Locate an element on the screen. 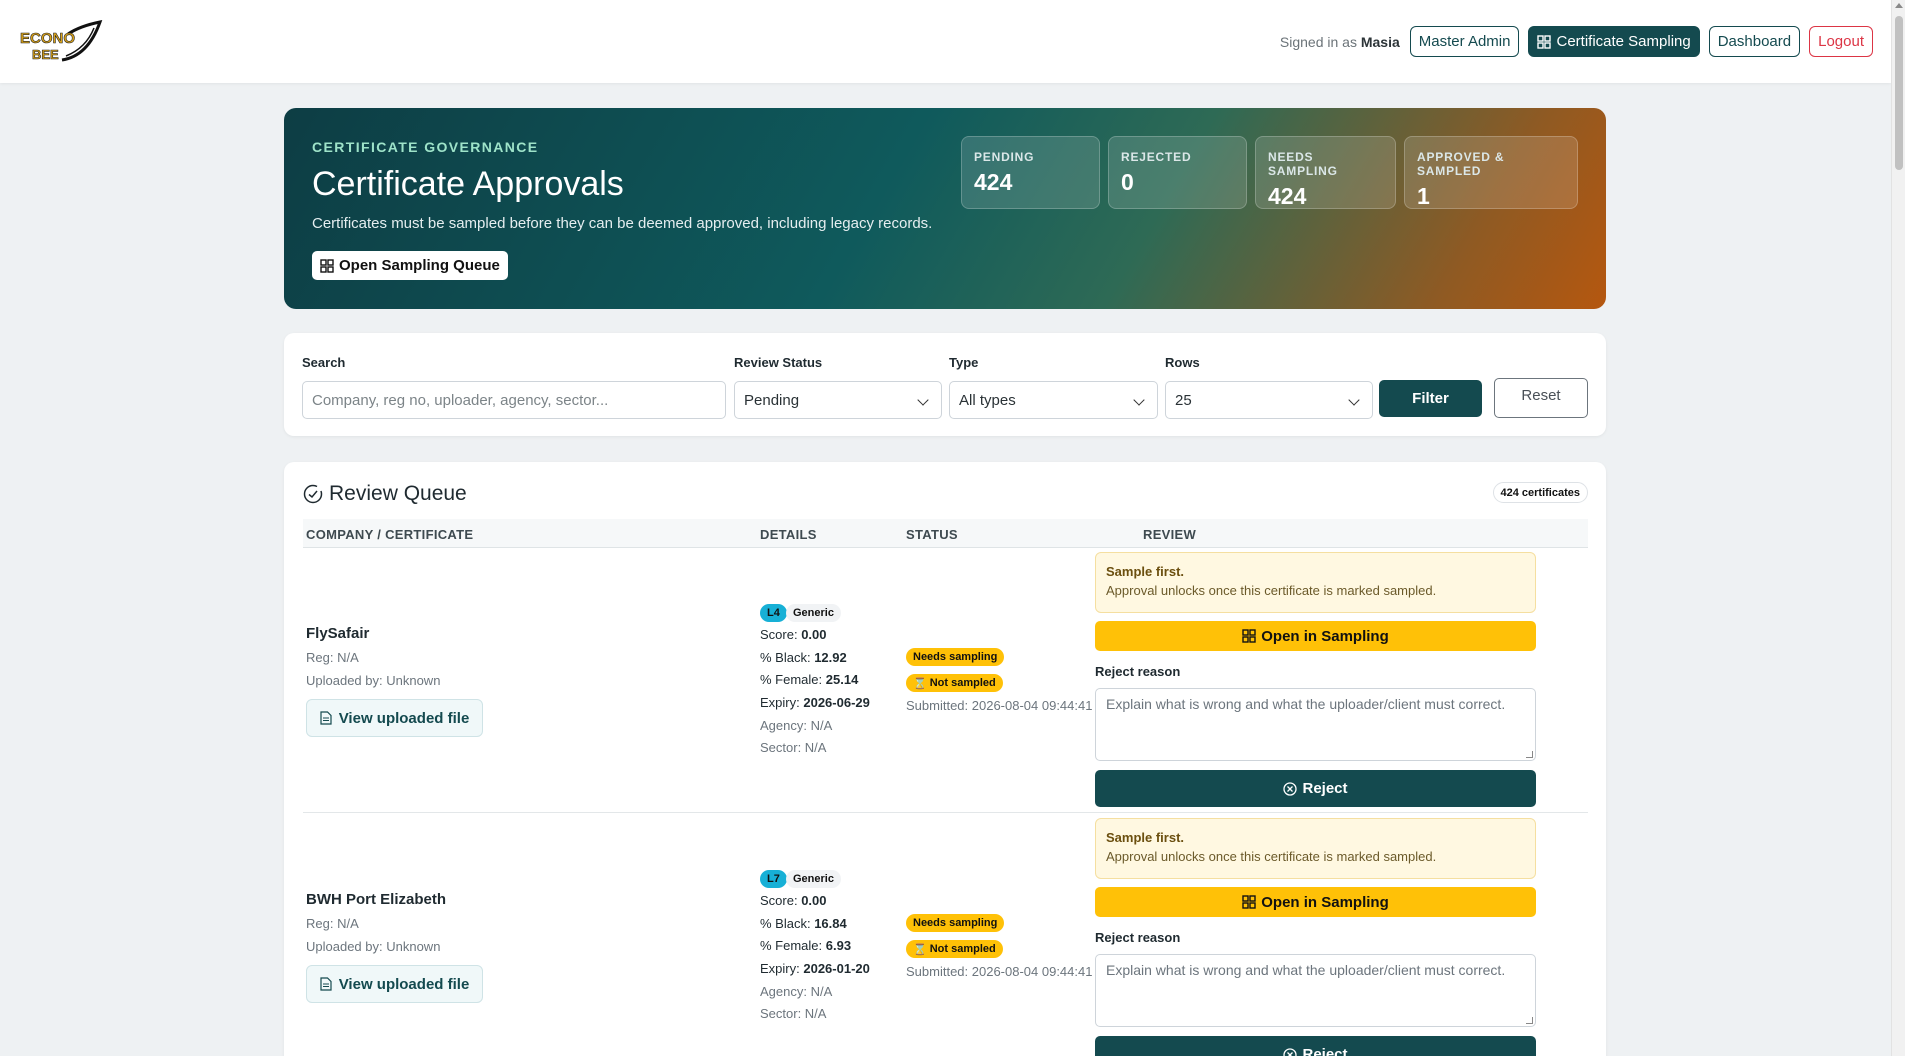 The width and height of the screenshot is (1905, 1056). scroll-up-arrow-icon is located at coordinates (1899, 5).